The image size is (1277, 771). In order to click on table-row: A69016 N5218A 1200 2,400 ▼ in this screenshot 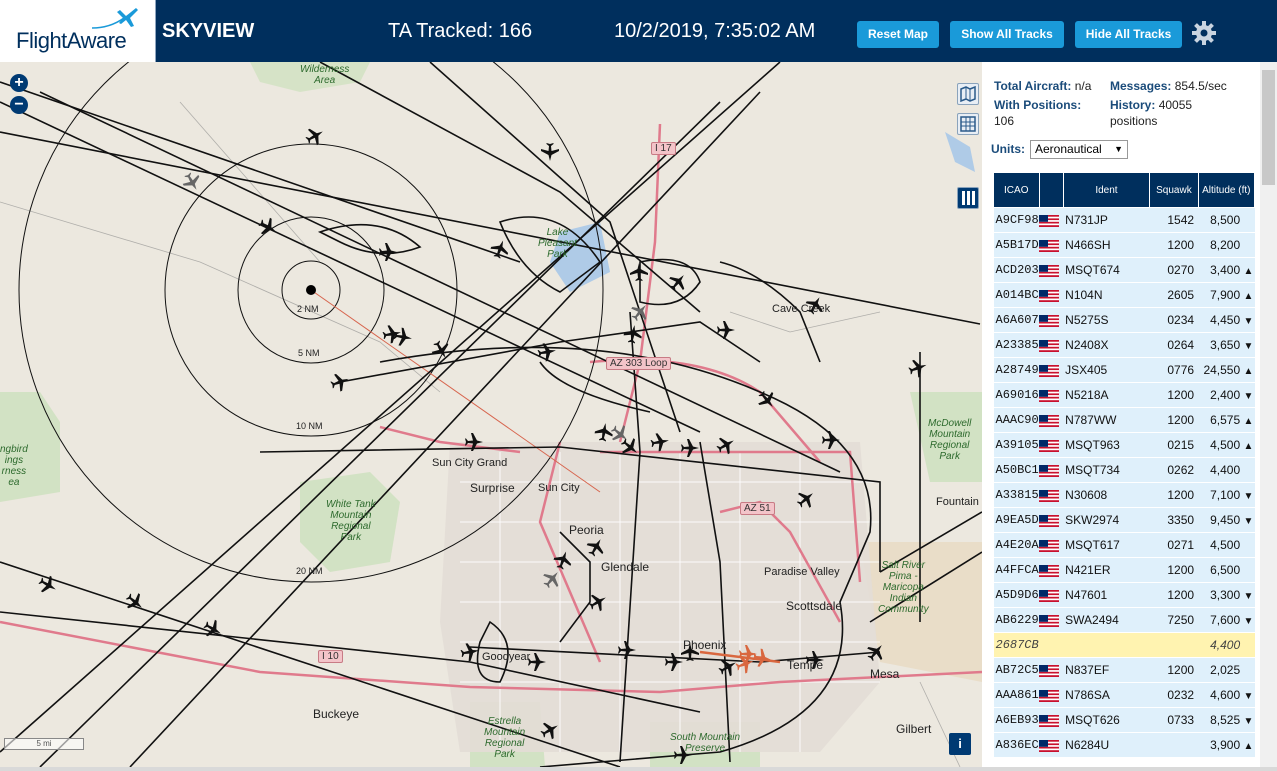, I will do `click(1124, 395)`.